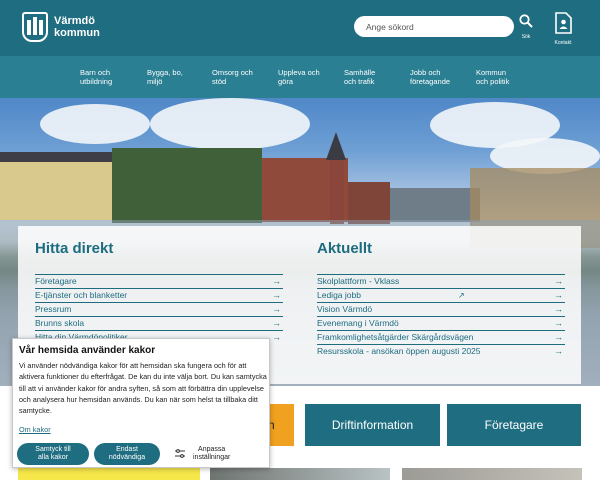 This screenshot has width=600, height=480. I want to click on nav-item-jobb-och-foretagande: Jobb och företagande, so click(430, 77).